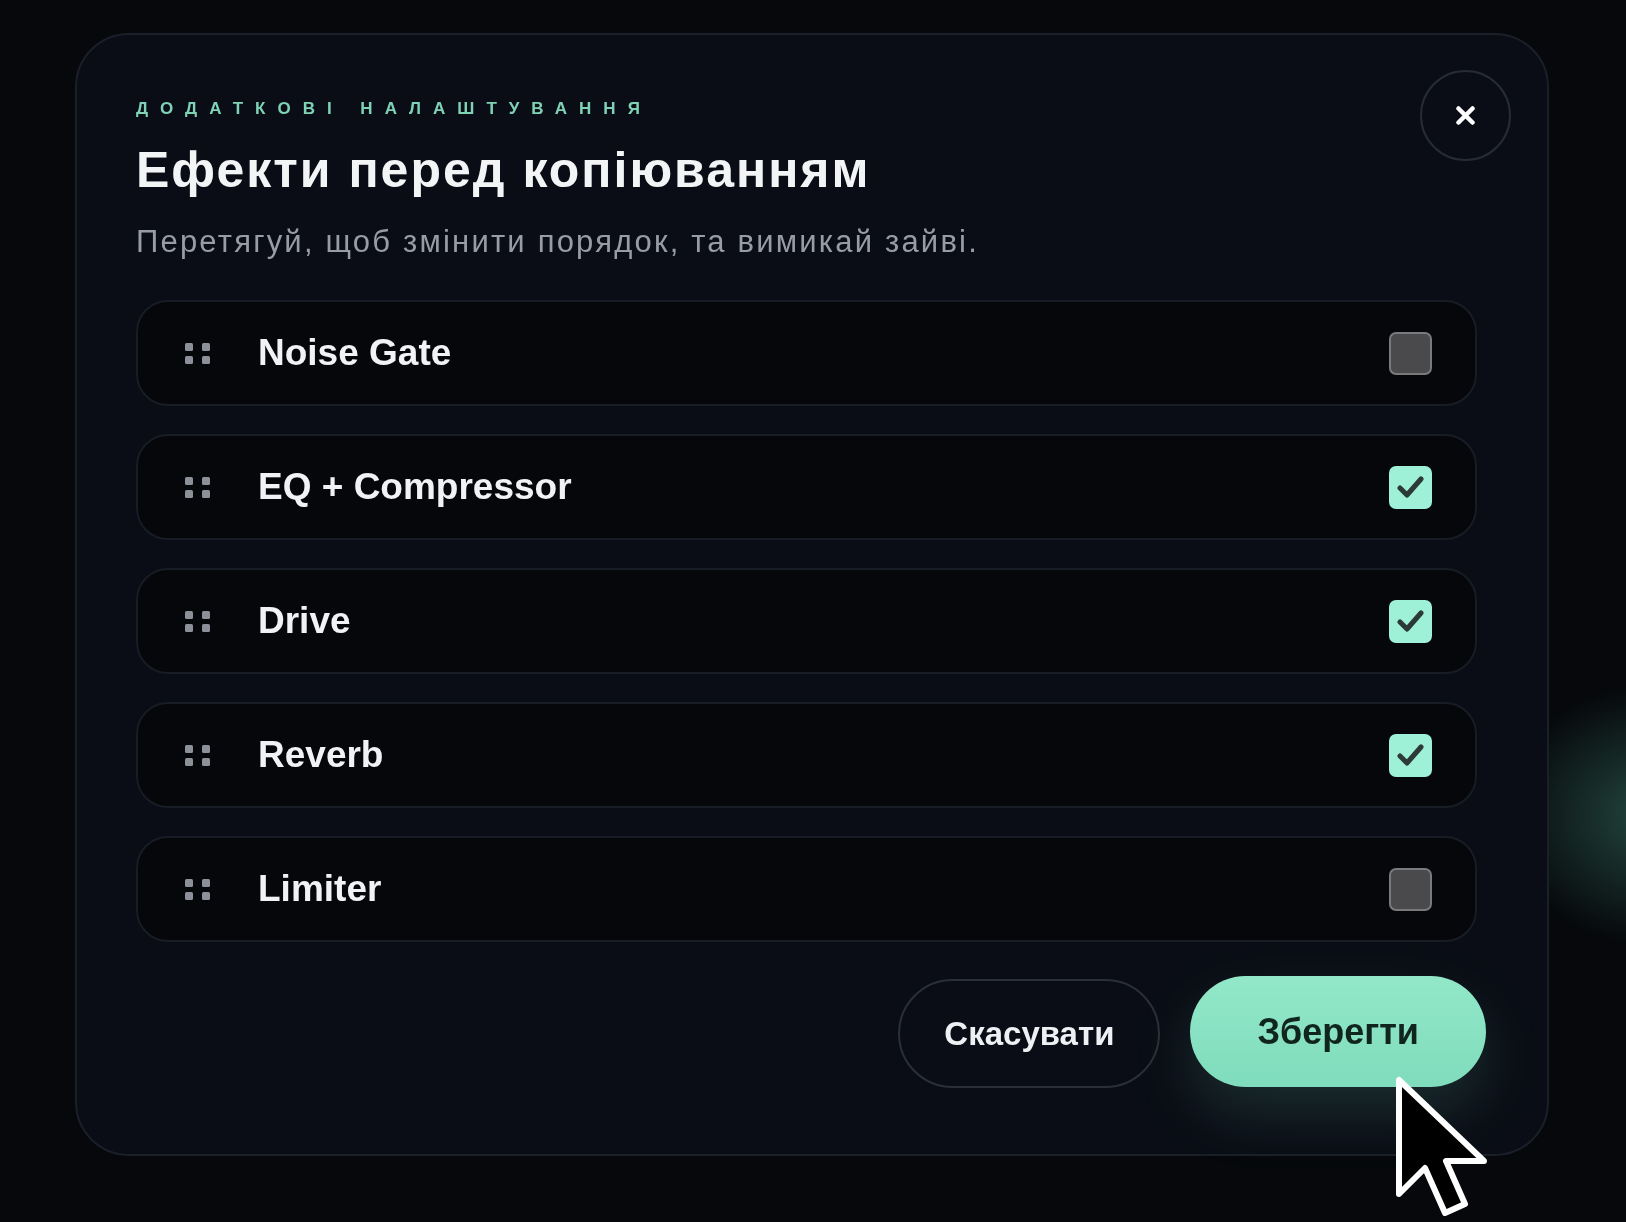  Describe the element at coordinates (1029, 1033) in the screenshot. I see `cancel-button: Скасувати` at that location.